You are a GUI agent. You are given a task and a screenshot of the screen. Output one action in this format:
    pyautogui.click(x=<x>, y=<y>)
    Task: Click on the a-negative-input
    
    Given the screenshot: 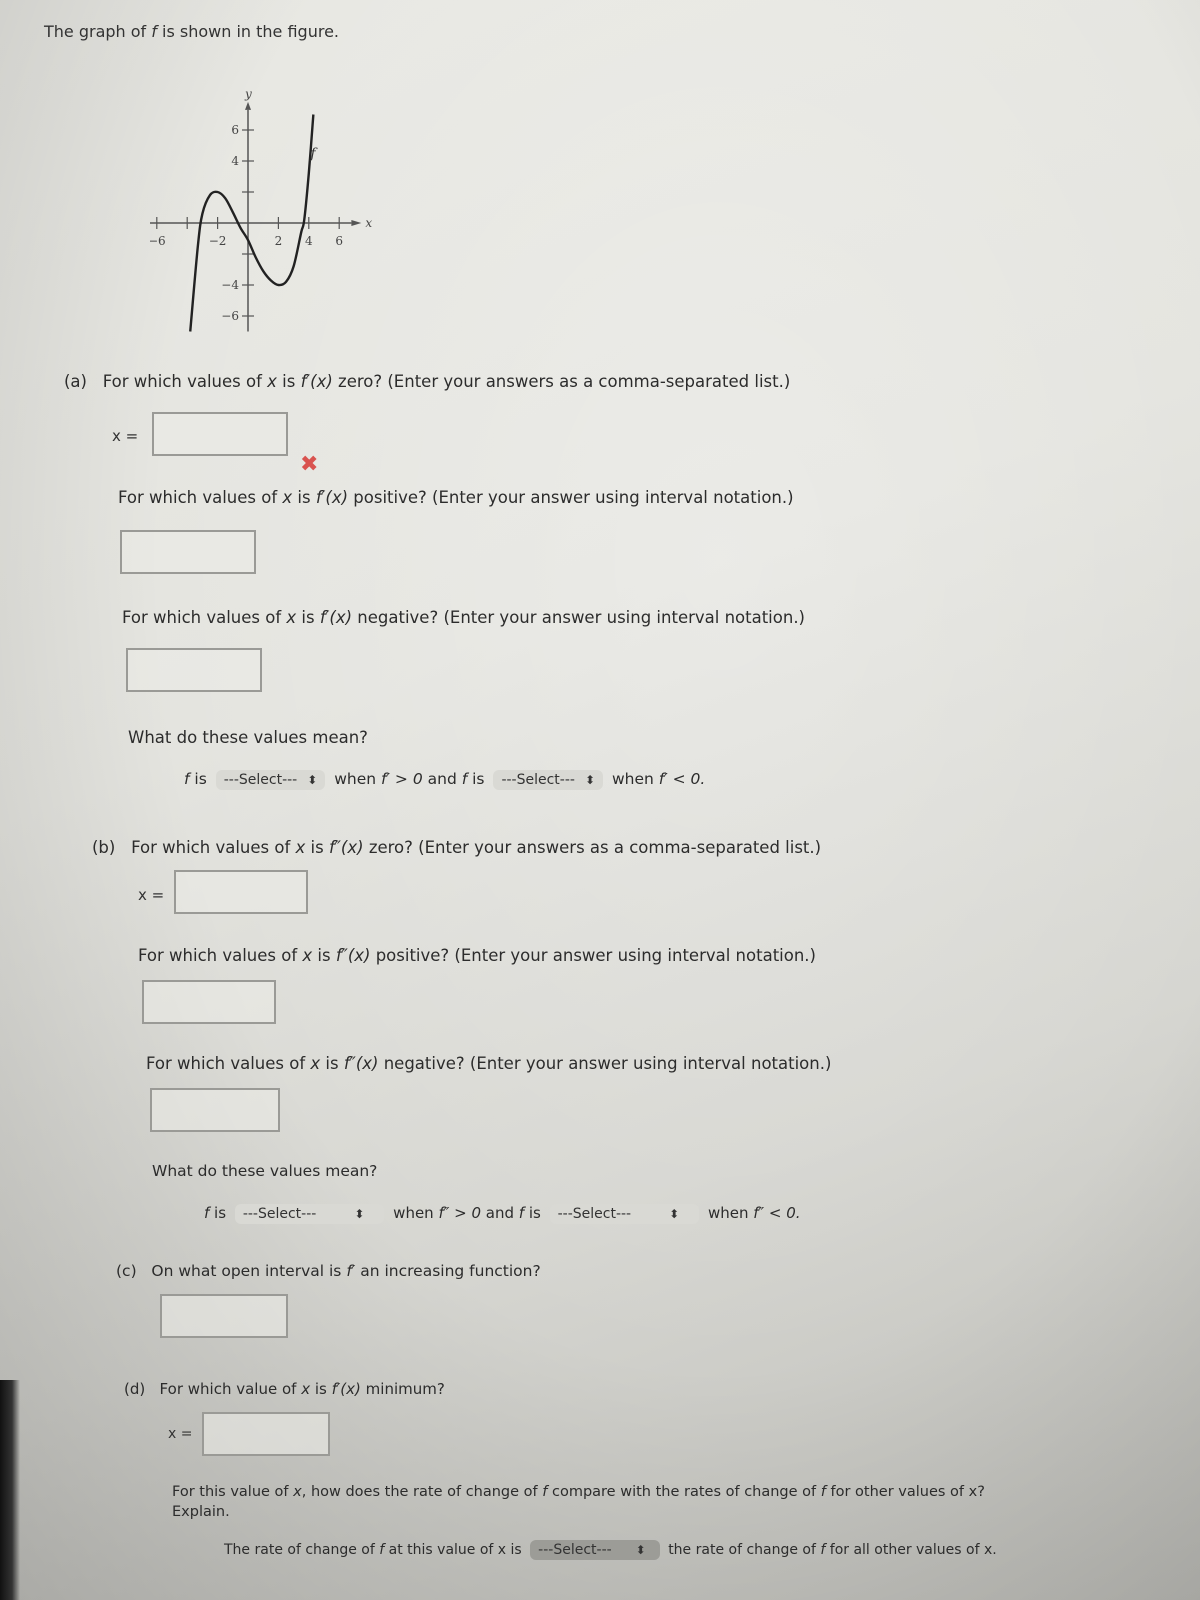 What is the action you would take?
    pyautogui.click(x=194, y=670)
    